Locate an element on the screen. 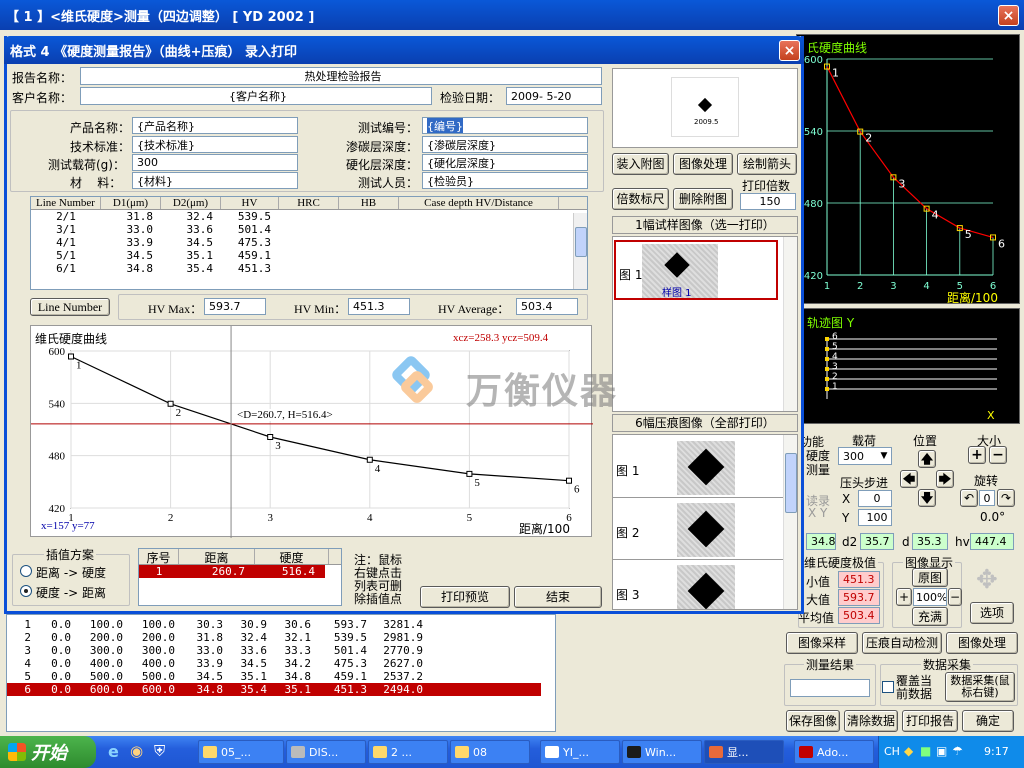 The image size is (1024, 768). move-up-button: 🡅 is located at coordinates (927, 459).